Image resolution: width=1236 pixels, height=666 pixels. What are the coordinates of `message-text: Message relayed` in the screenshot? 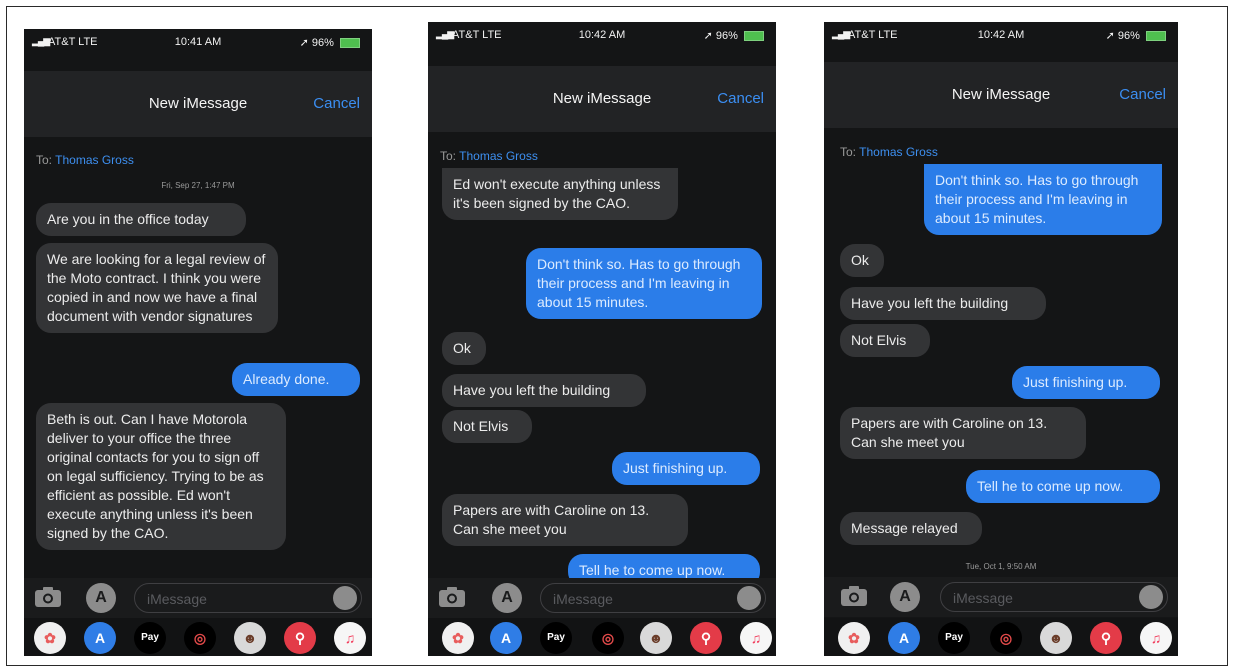 It's located at (904, 528).